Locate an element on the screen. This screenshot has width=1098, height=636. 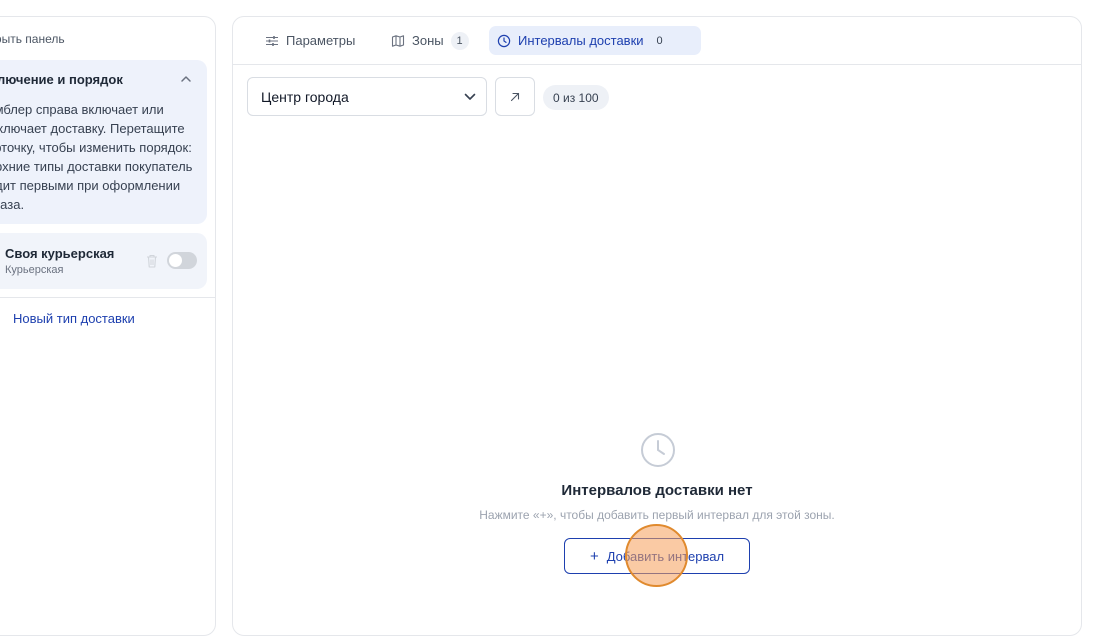
tab-delivery-intervals-label: Интервалы доставки is located at coordinates (581, 40).